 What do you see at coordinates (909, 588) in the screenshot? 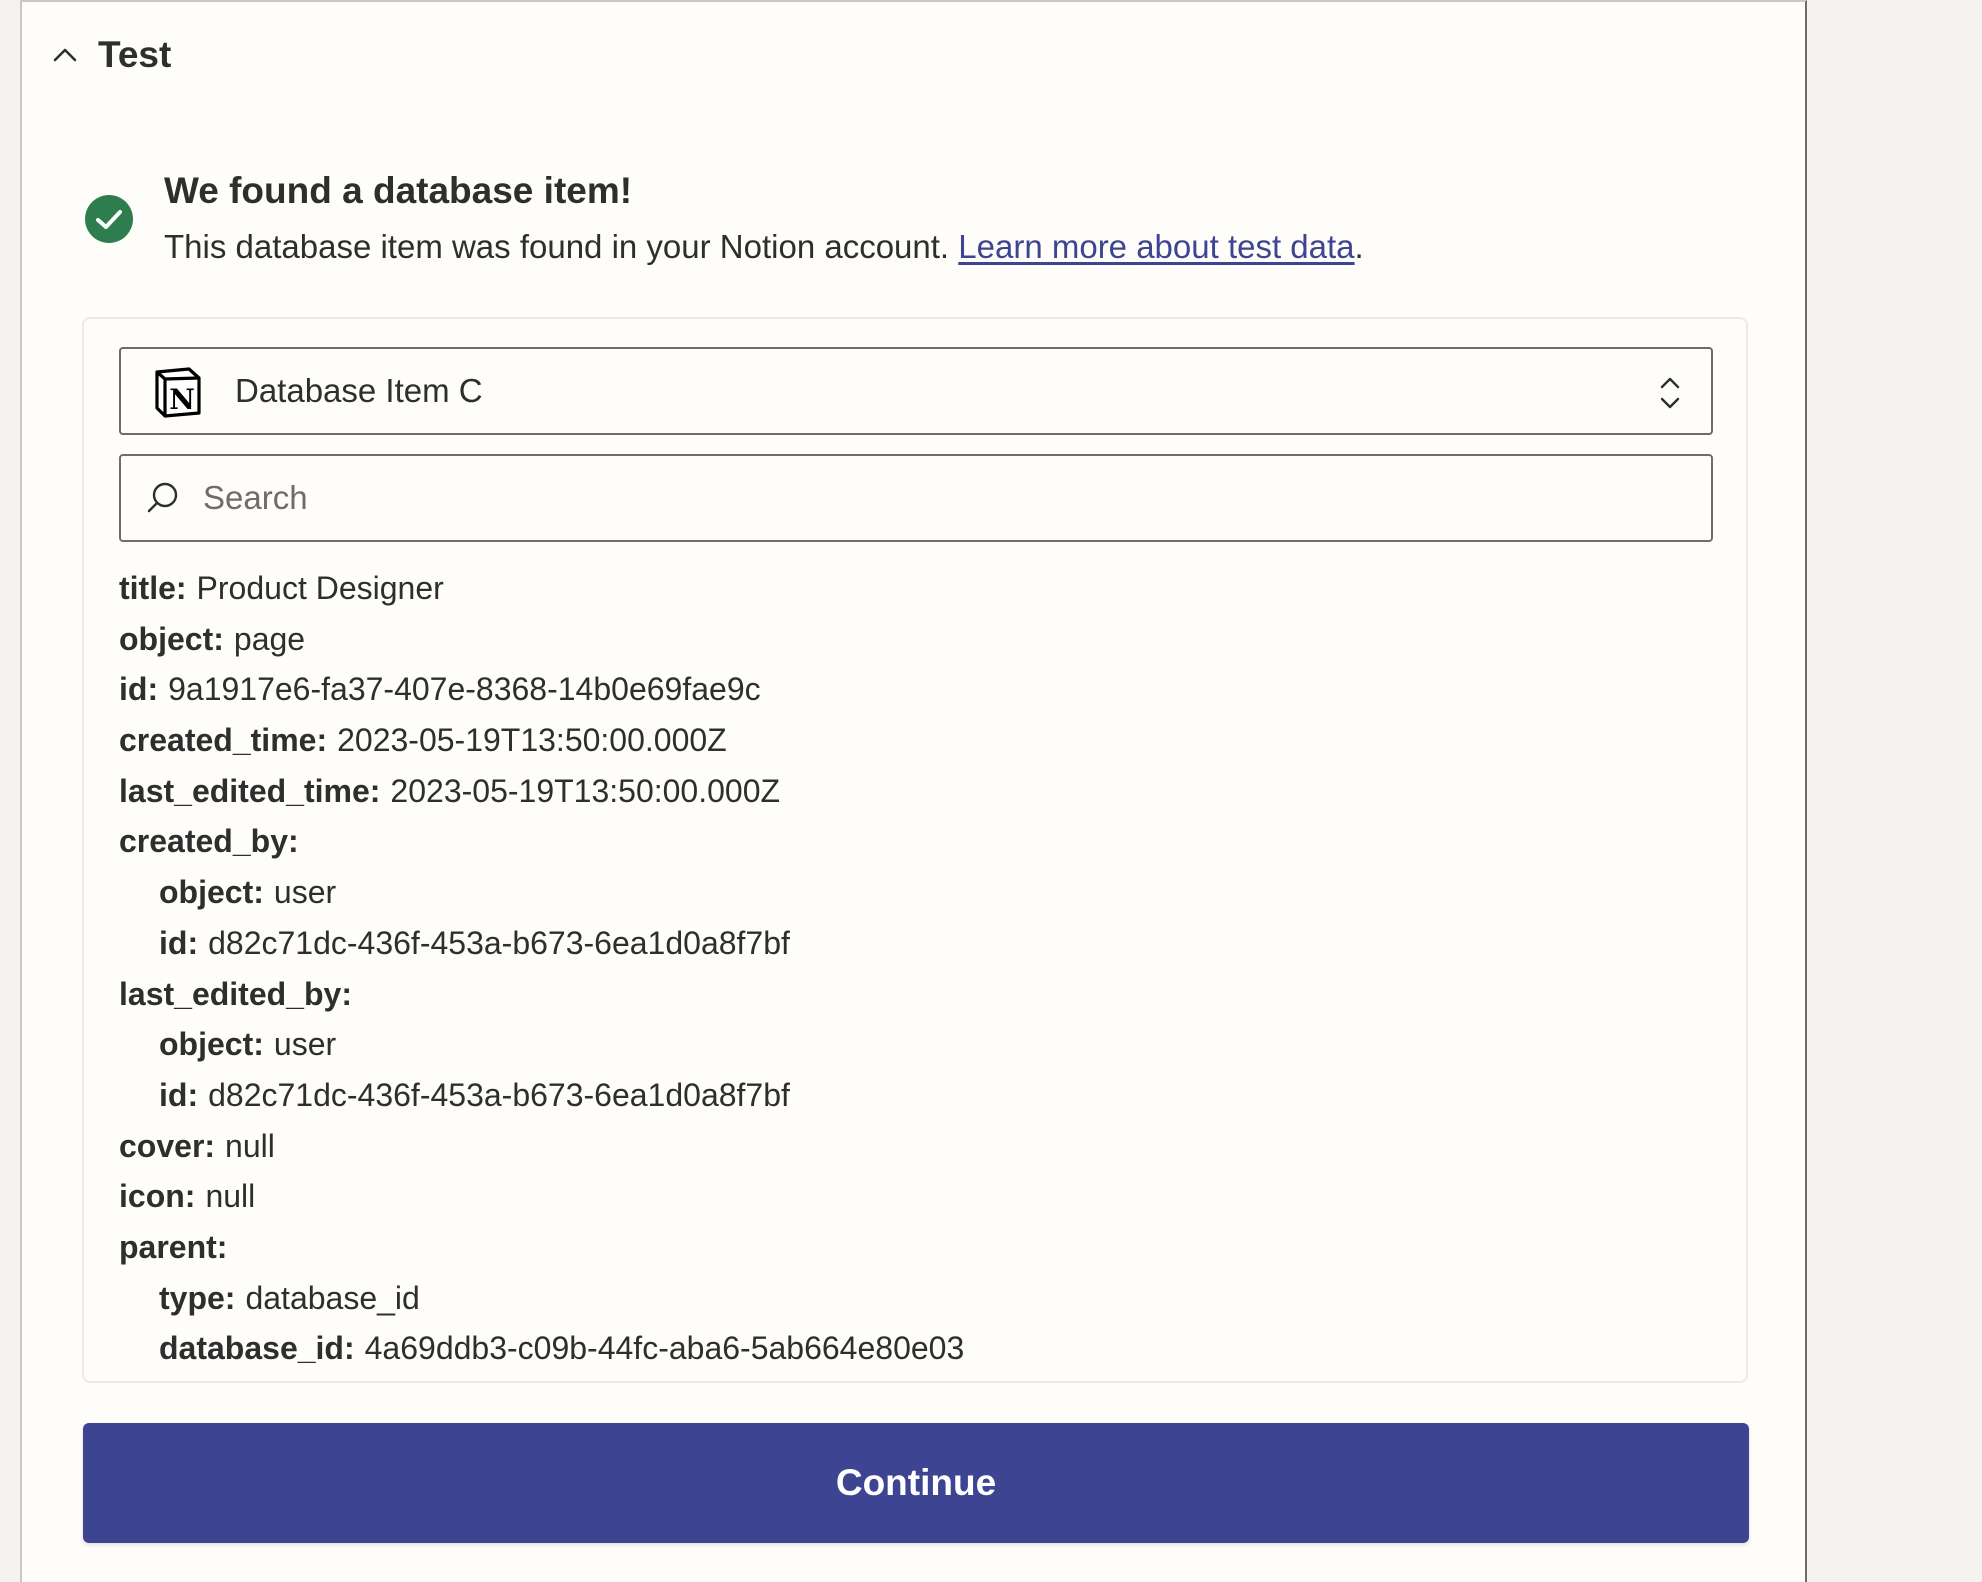
I see `data-field-row: title: Product Designer` at bounding box center [909, 588].